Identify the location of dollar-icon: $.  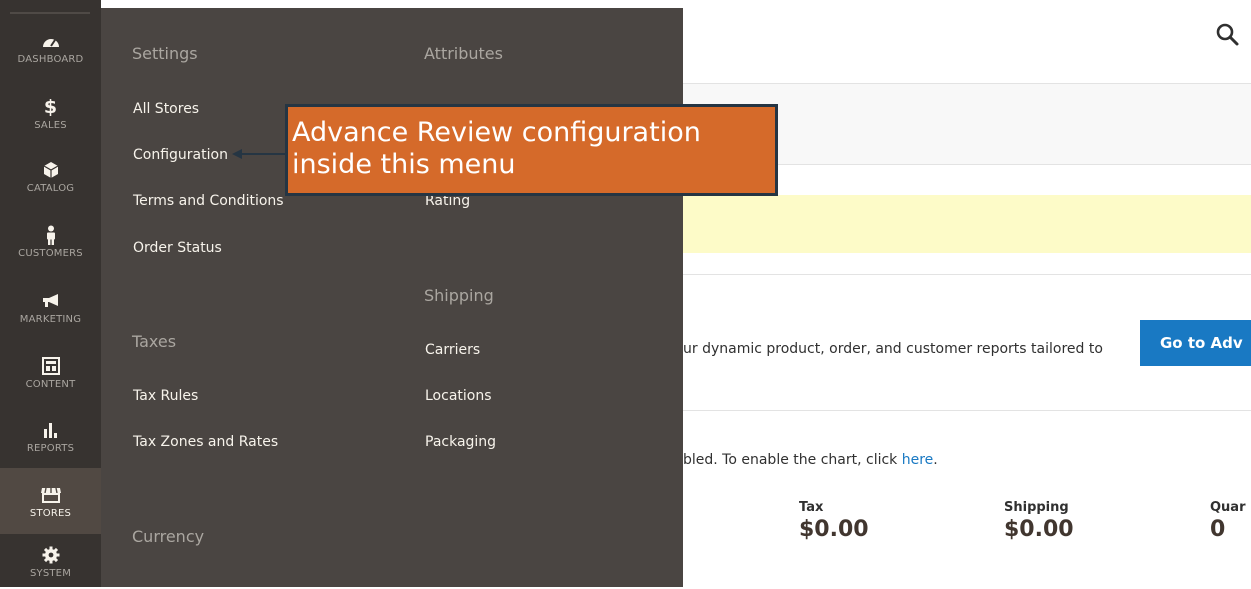
(50, 106).